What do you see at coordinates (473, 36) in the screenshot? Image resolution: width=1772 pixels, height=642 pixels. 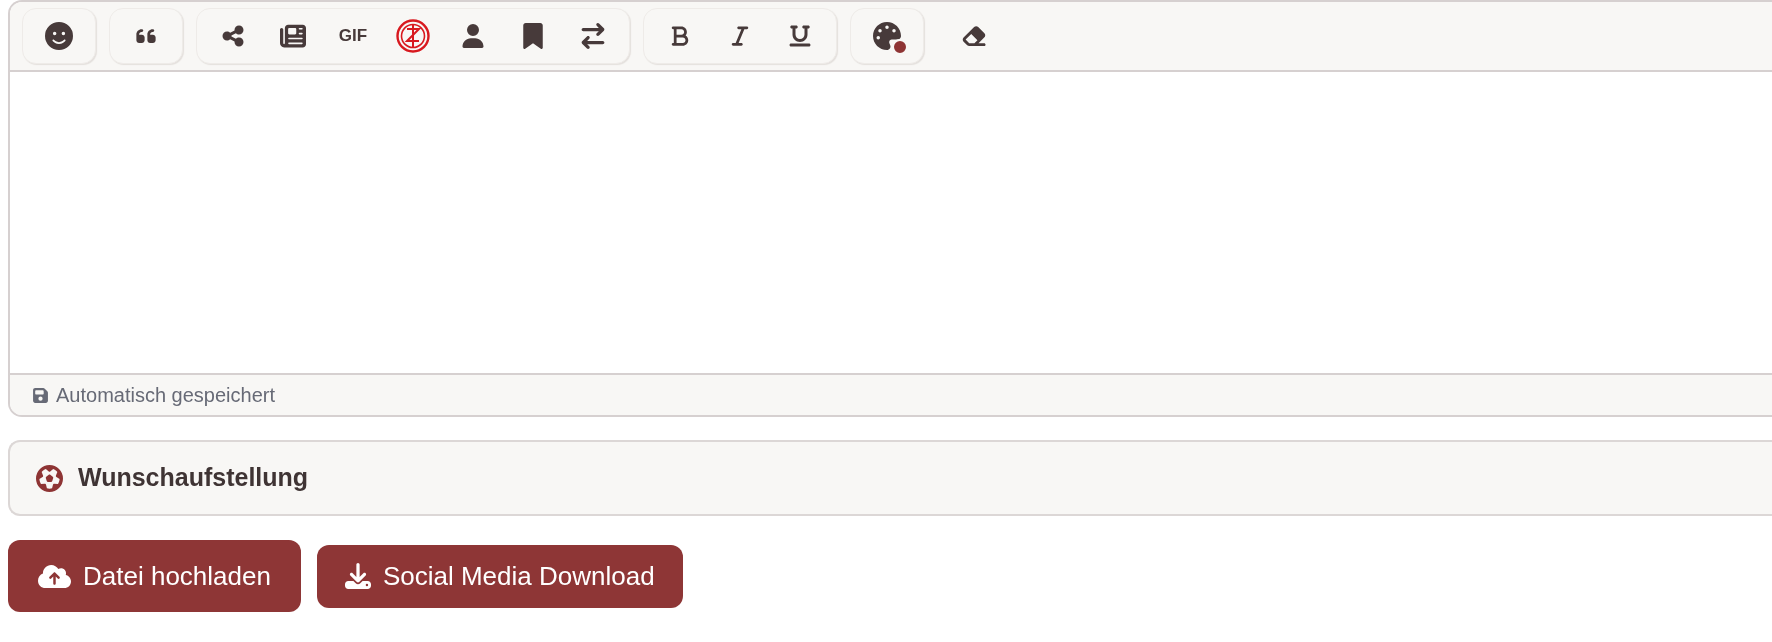 I see `person-icon` at bounding box center [473, 36].